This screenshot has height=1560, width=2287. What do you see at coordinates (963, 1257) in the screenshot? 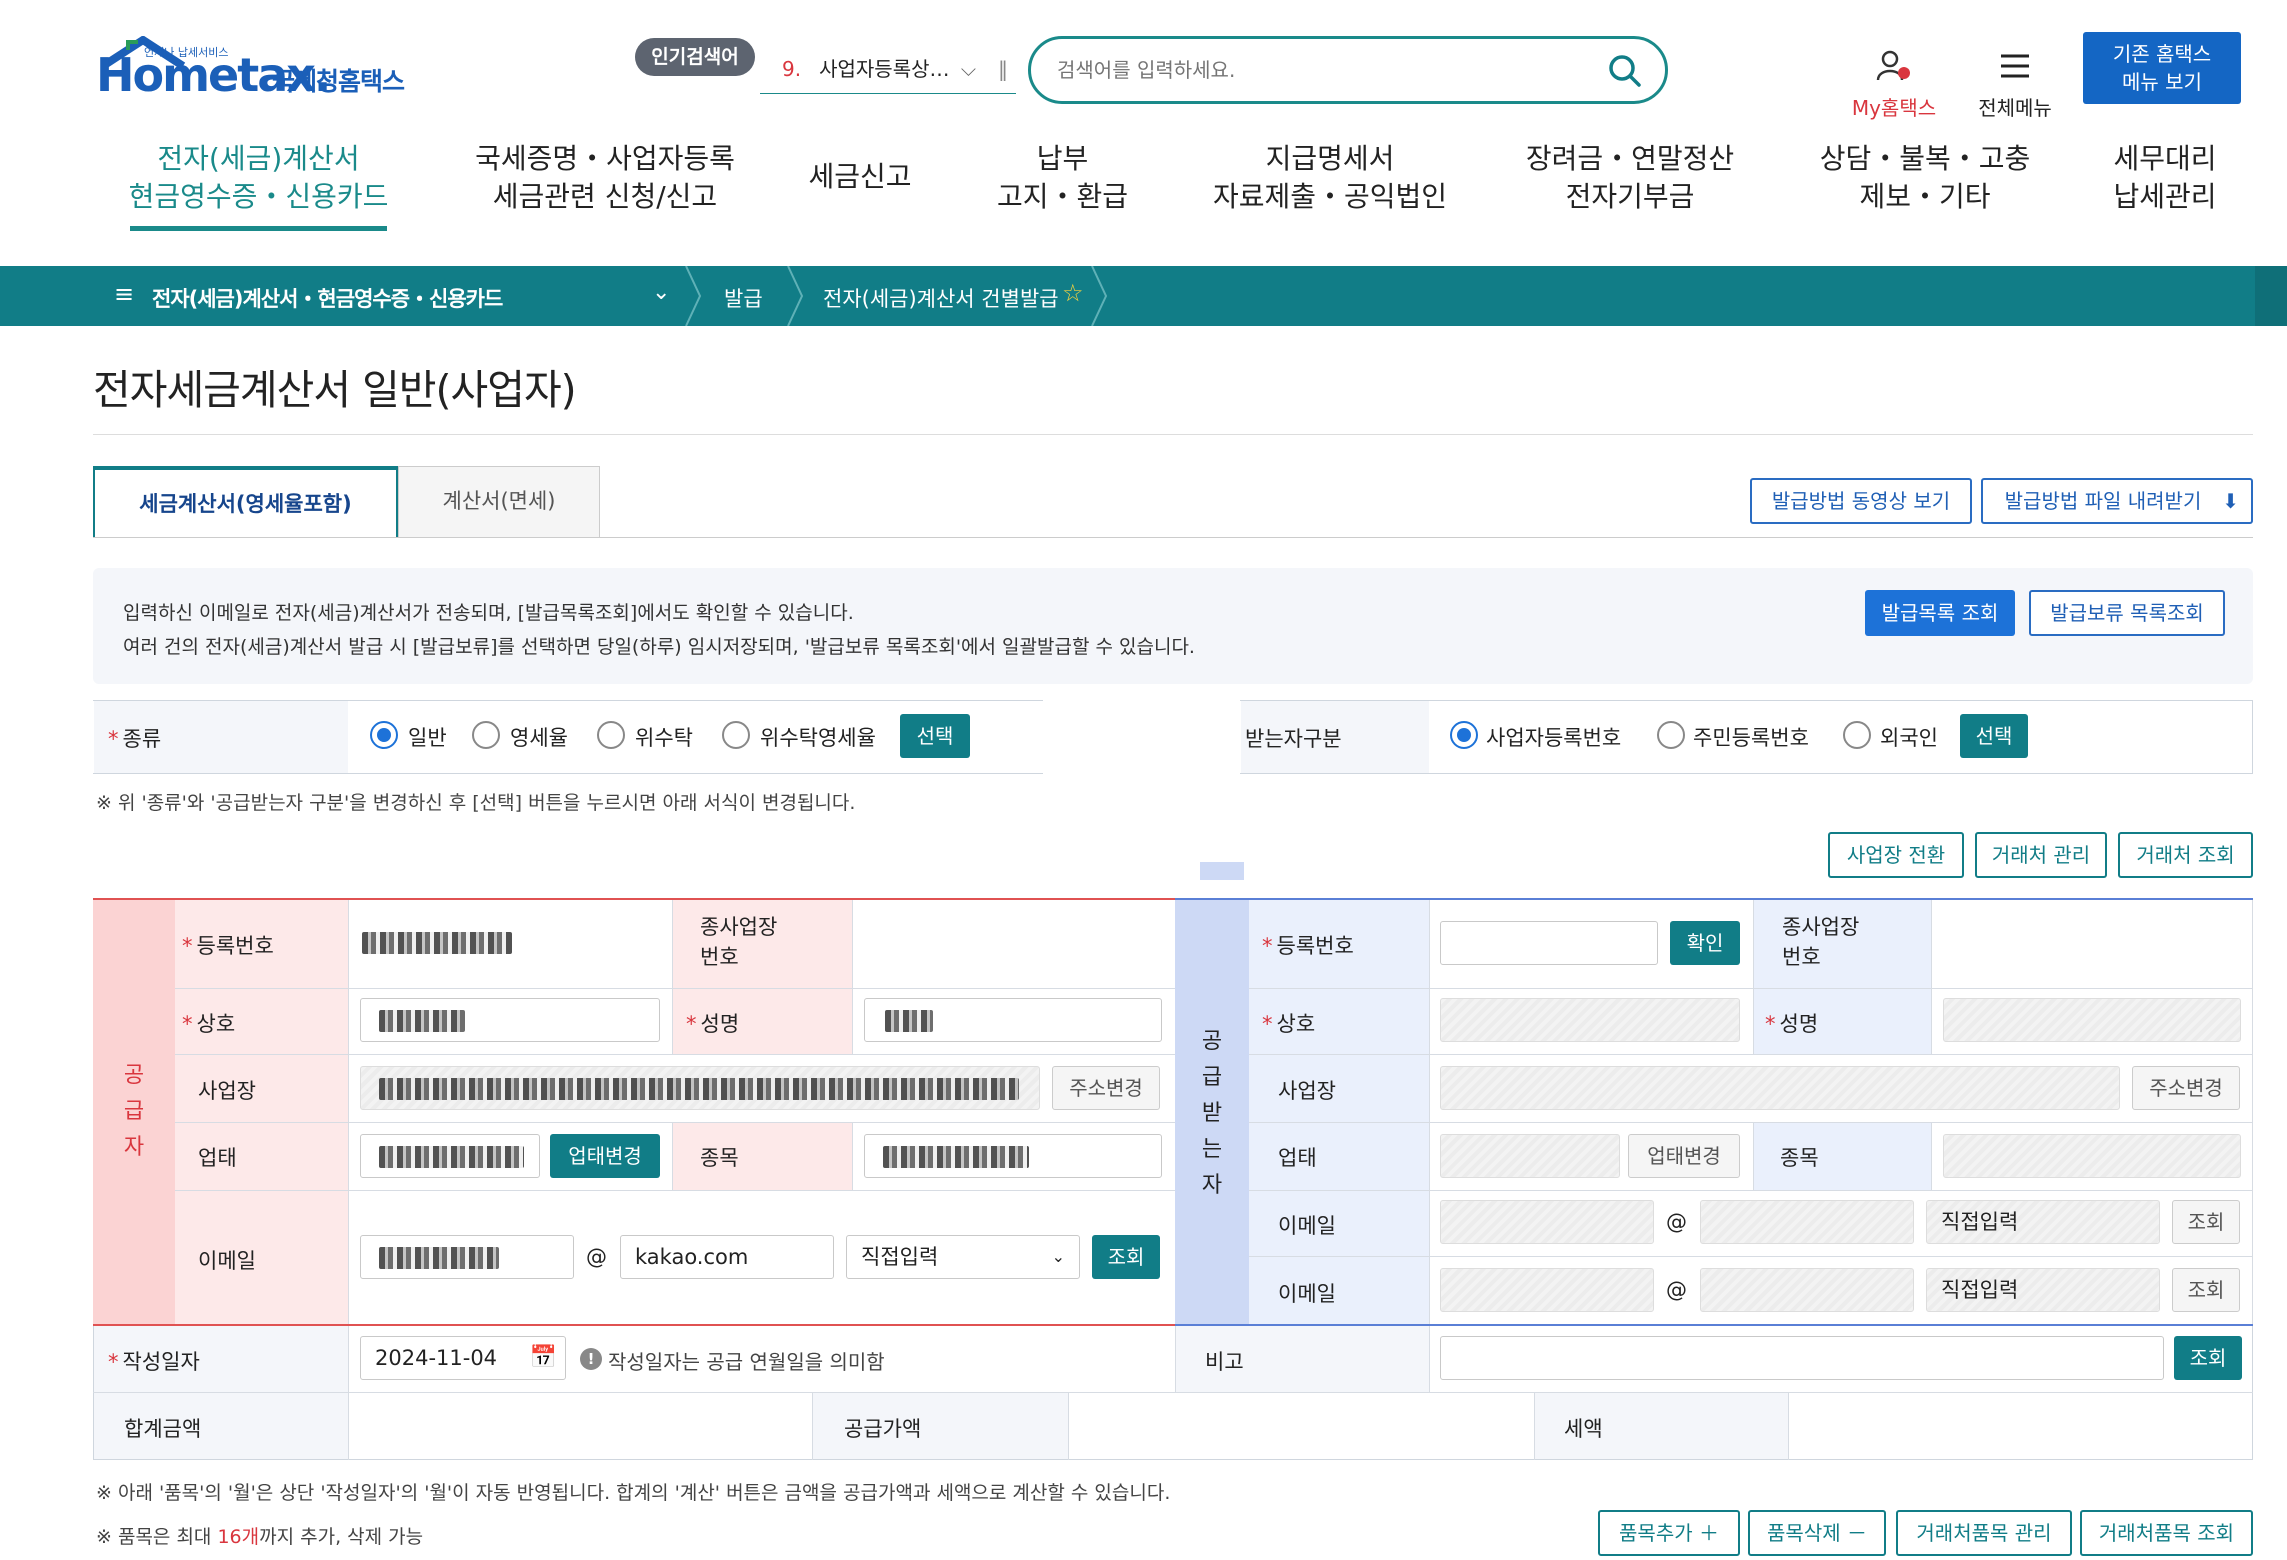
I see `supplier-email-select: 직접입력 ⌄` at bounding box center [963, 1257].